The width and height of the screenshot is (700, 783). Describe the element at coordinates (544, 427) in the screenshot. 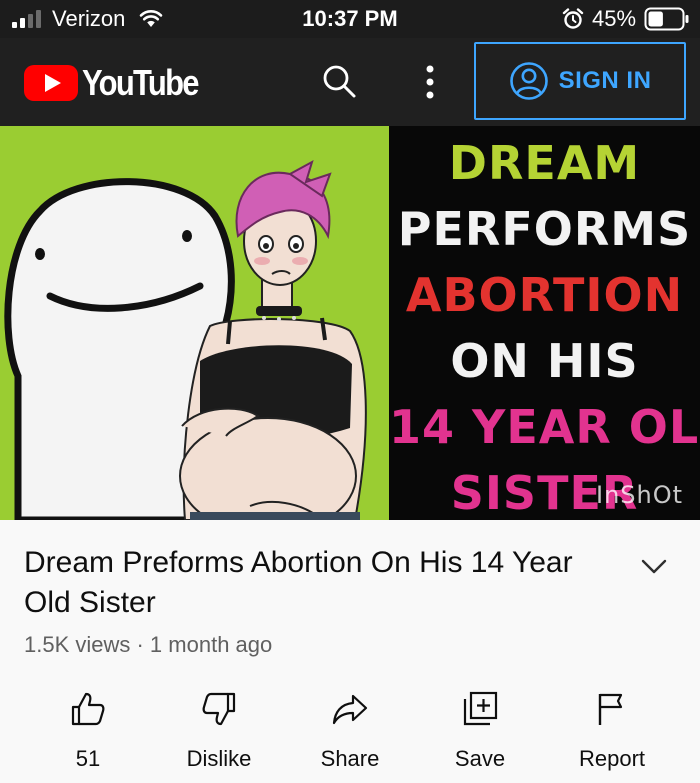

I see `thumbnail-caption-line: 14 YEAR OLD` at that location.